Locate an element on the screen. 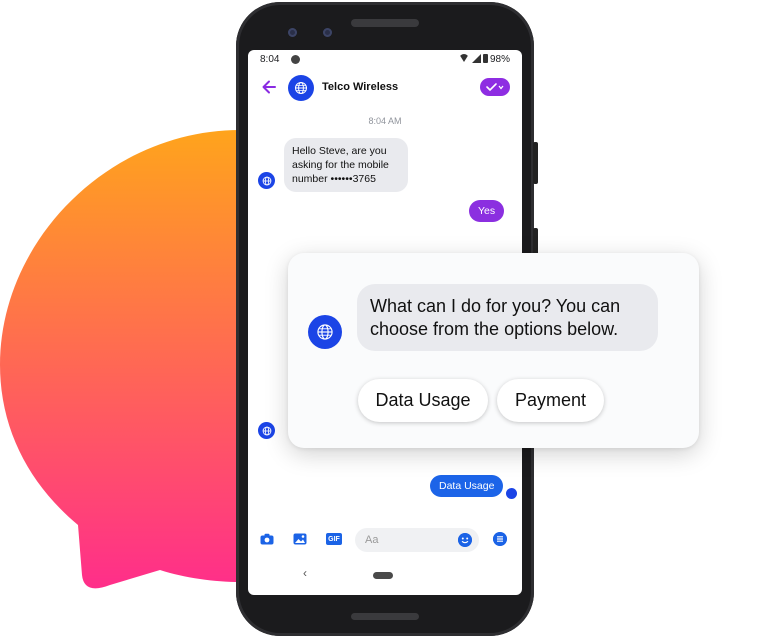 The width and height of the screenshot is (783, 638). power-button is located at coordinates (535, 163).